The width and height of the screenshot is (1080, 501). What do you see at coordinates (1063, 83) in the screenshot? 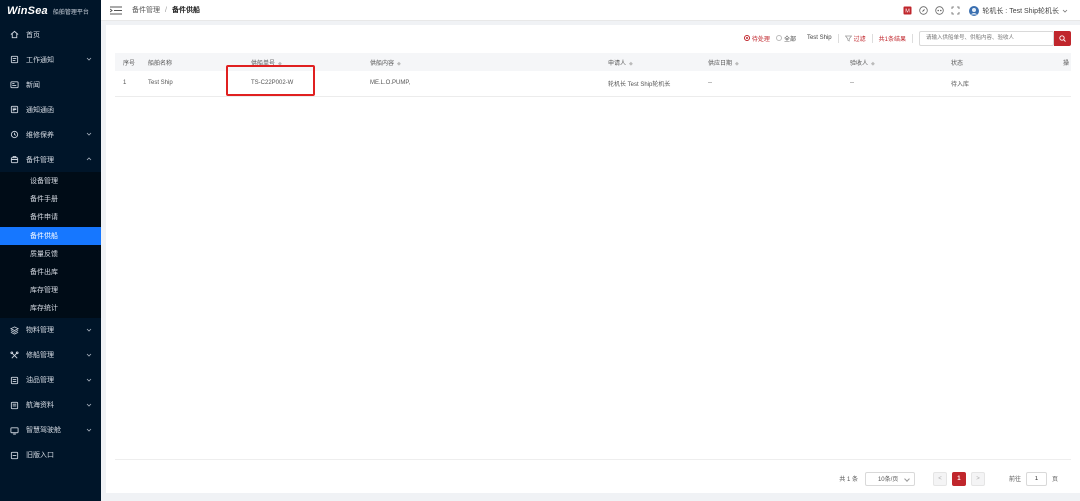
I see `cell-actions` at bounding box center [1063, 83].